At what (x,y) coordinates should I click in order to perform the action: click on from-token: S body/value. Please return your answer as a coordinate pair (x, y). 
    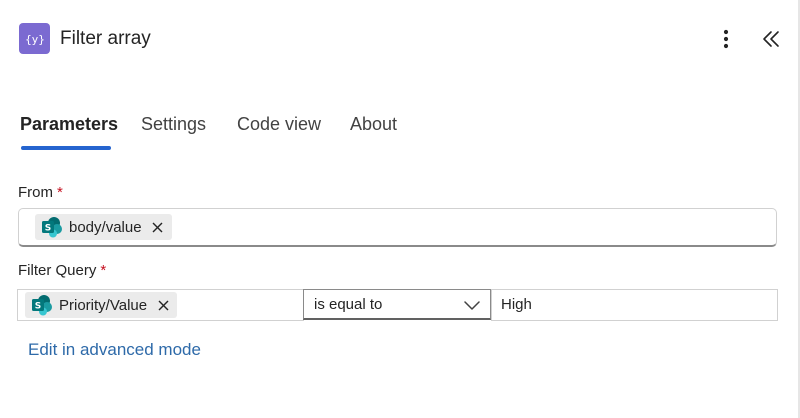
    Looking at the image, I should click on (103, 227).